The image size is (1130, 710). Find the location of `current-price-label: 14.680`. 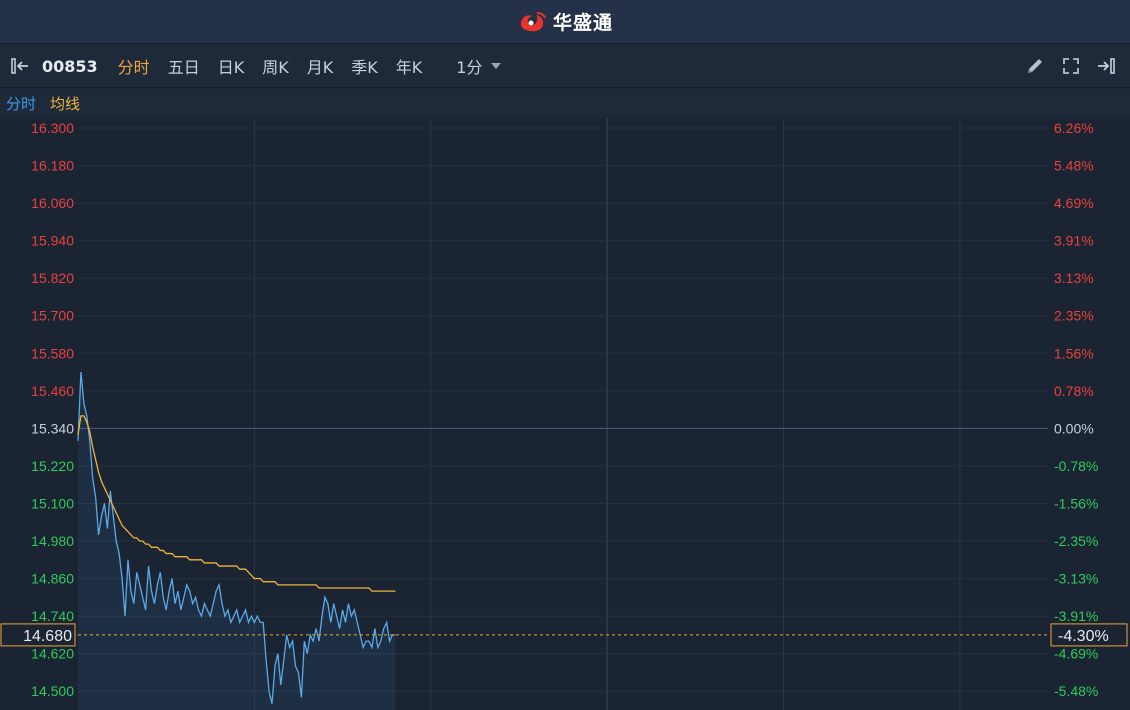

current-price-label: 14.680 is located at coordinates (47, 636).